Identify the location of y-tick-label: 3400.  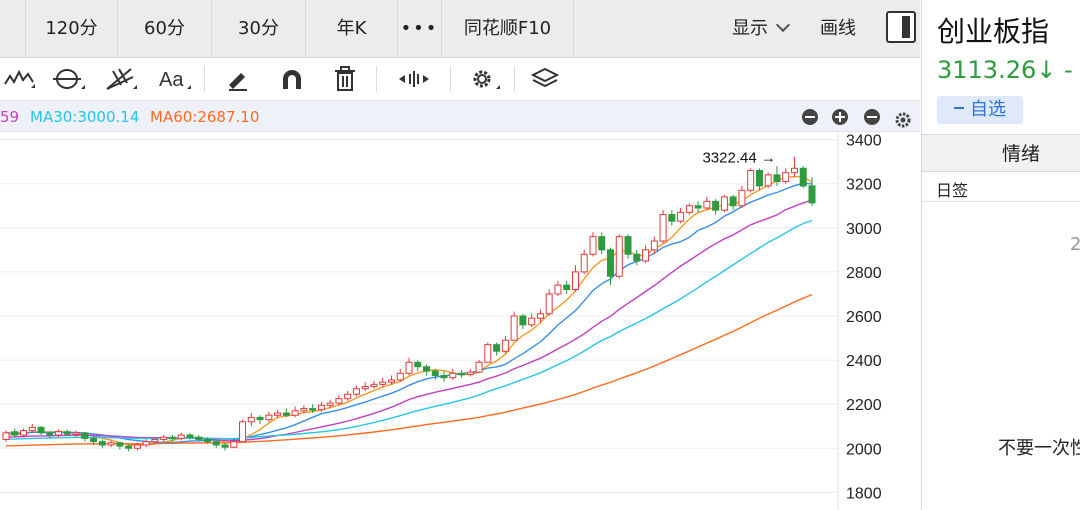
(864, 141).